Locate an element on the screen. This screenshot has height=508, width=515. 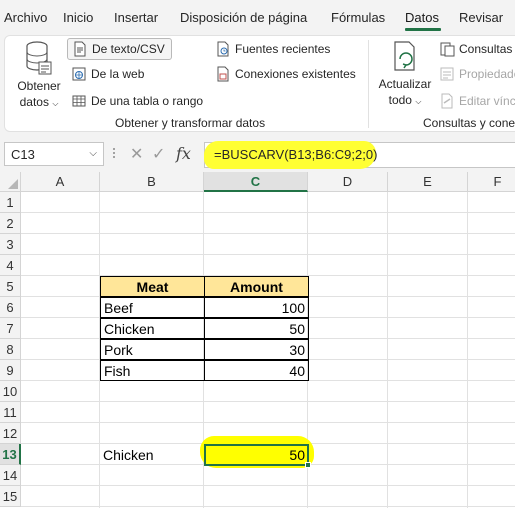
actualizar-todo-label-row: todo ⌵ is located at coordinates (405, 101).